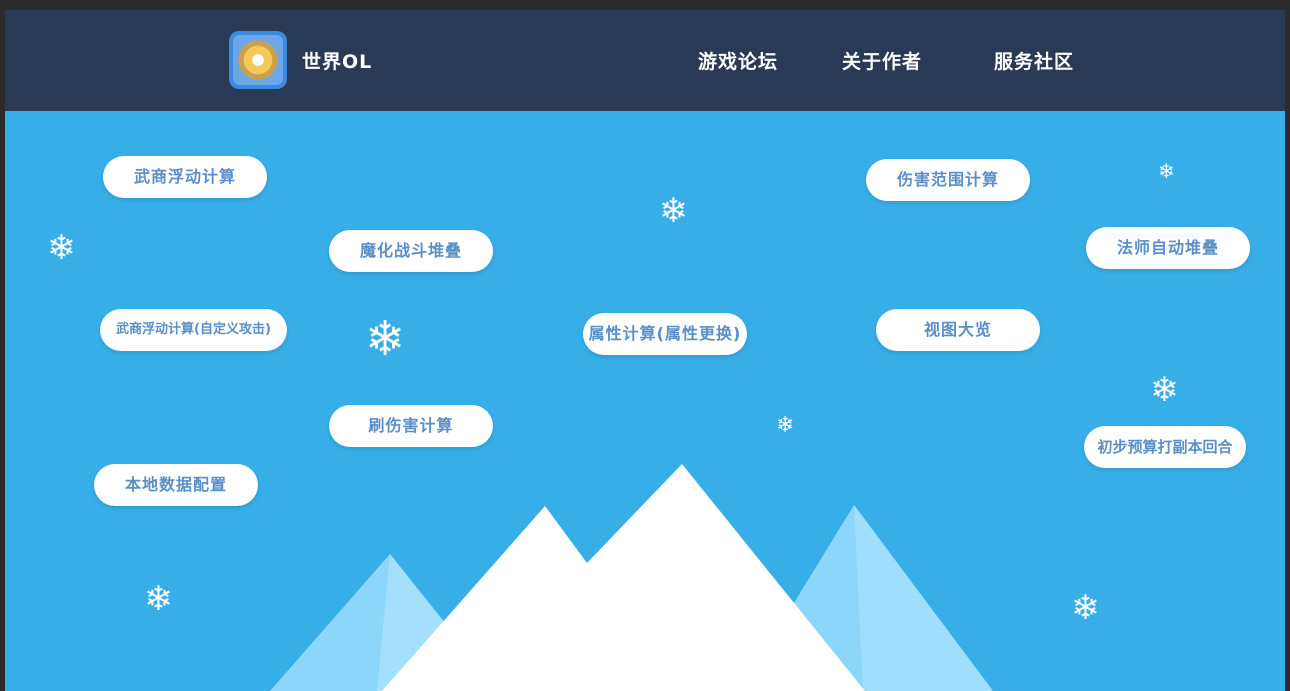  What do you see at coordinates (665, 334) in the screenshot?
I see `attr-calc-button: 属性计算(属性更换)` at bounding box center [665, 334].